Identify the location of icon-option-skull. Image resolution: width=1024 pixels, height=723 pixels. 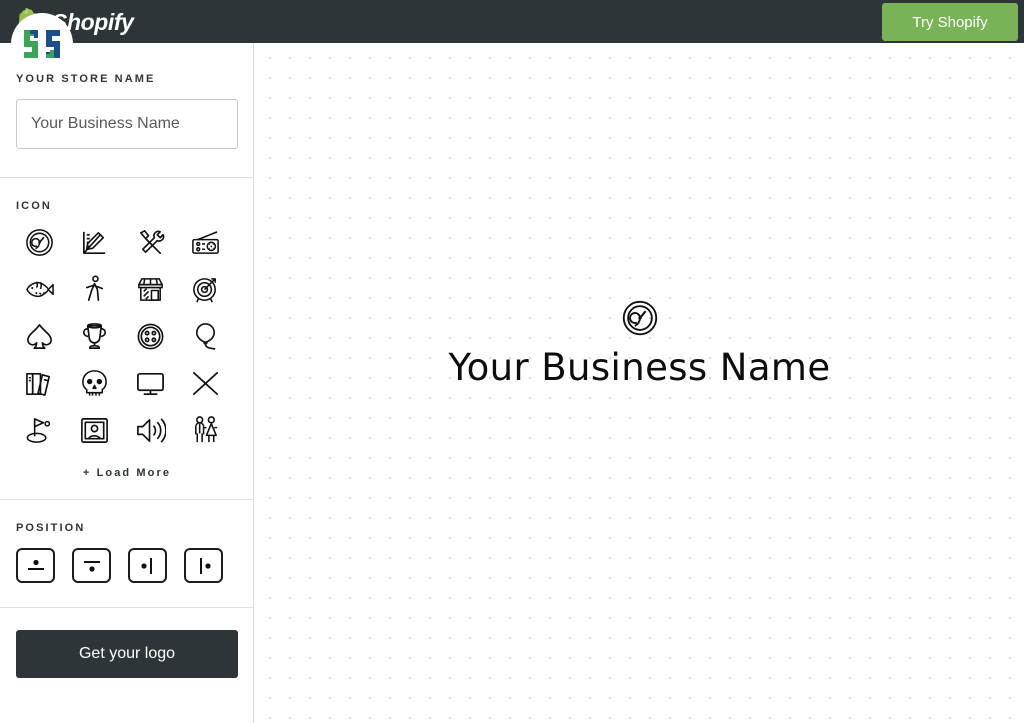
(95, 383).